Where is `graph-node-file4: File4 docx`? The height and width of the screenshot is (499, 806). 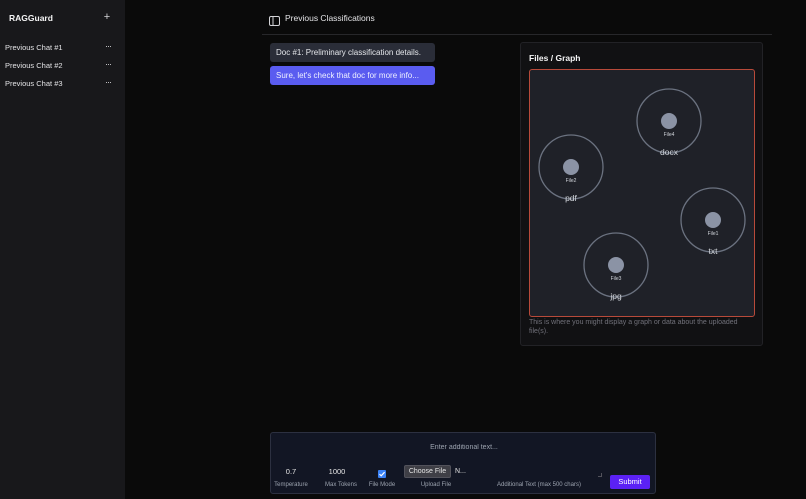 graph-node-file4: File4 docx is located at coordinates (669, 122).